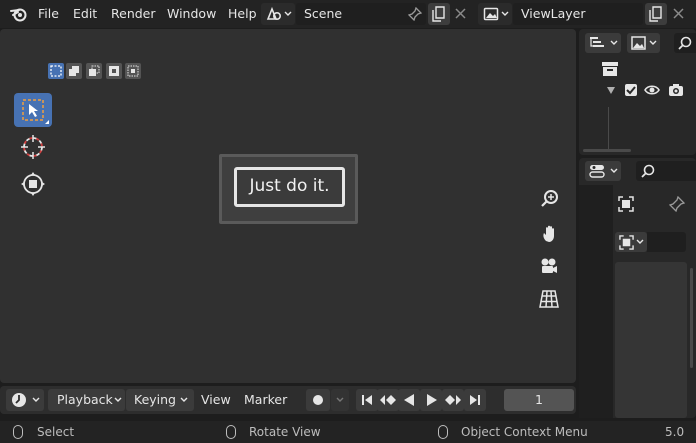 The image size is (696, 443). What do you see at coordinates (388, 400) in the screenshot?
I see `prev-keyframe-button` at bounding box center [388, 400].